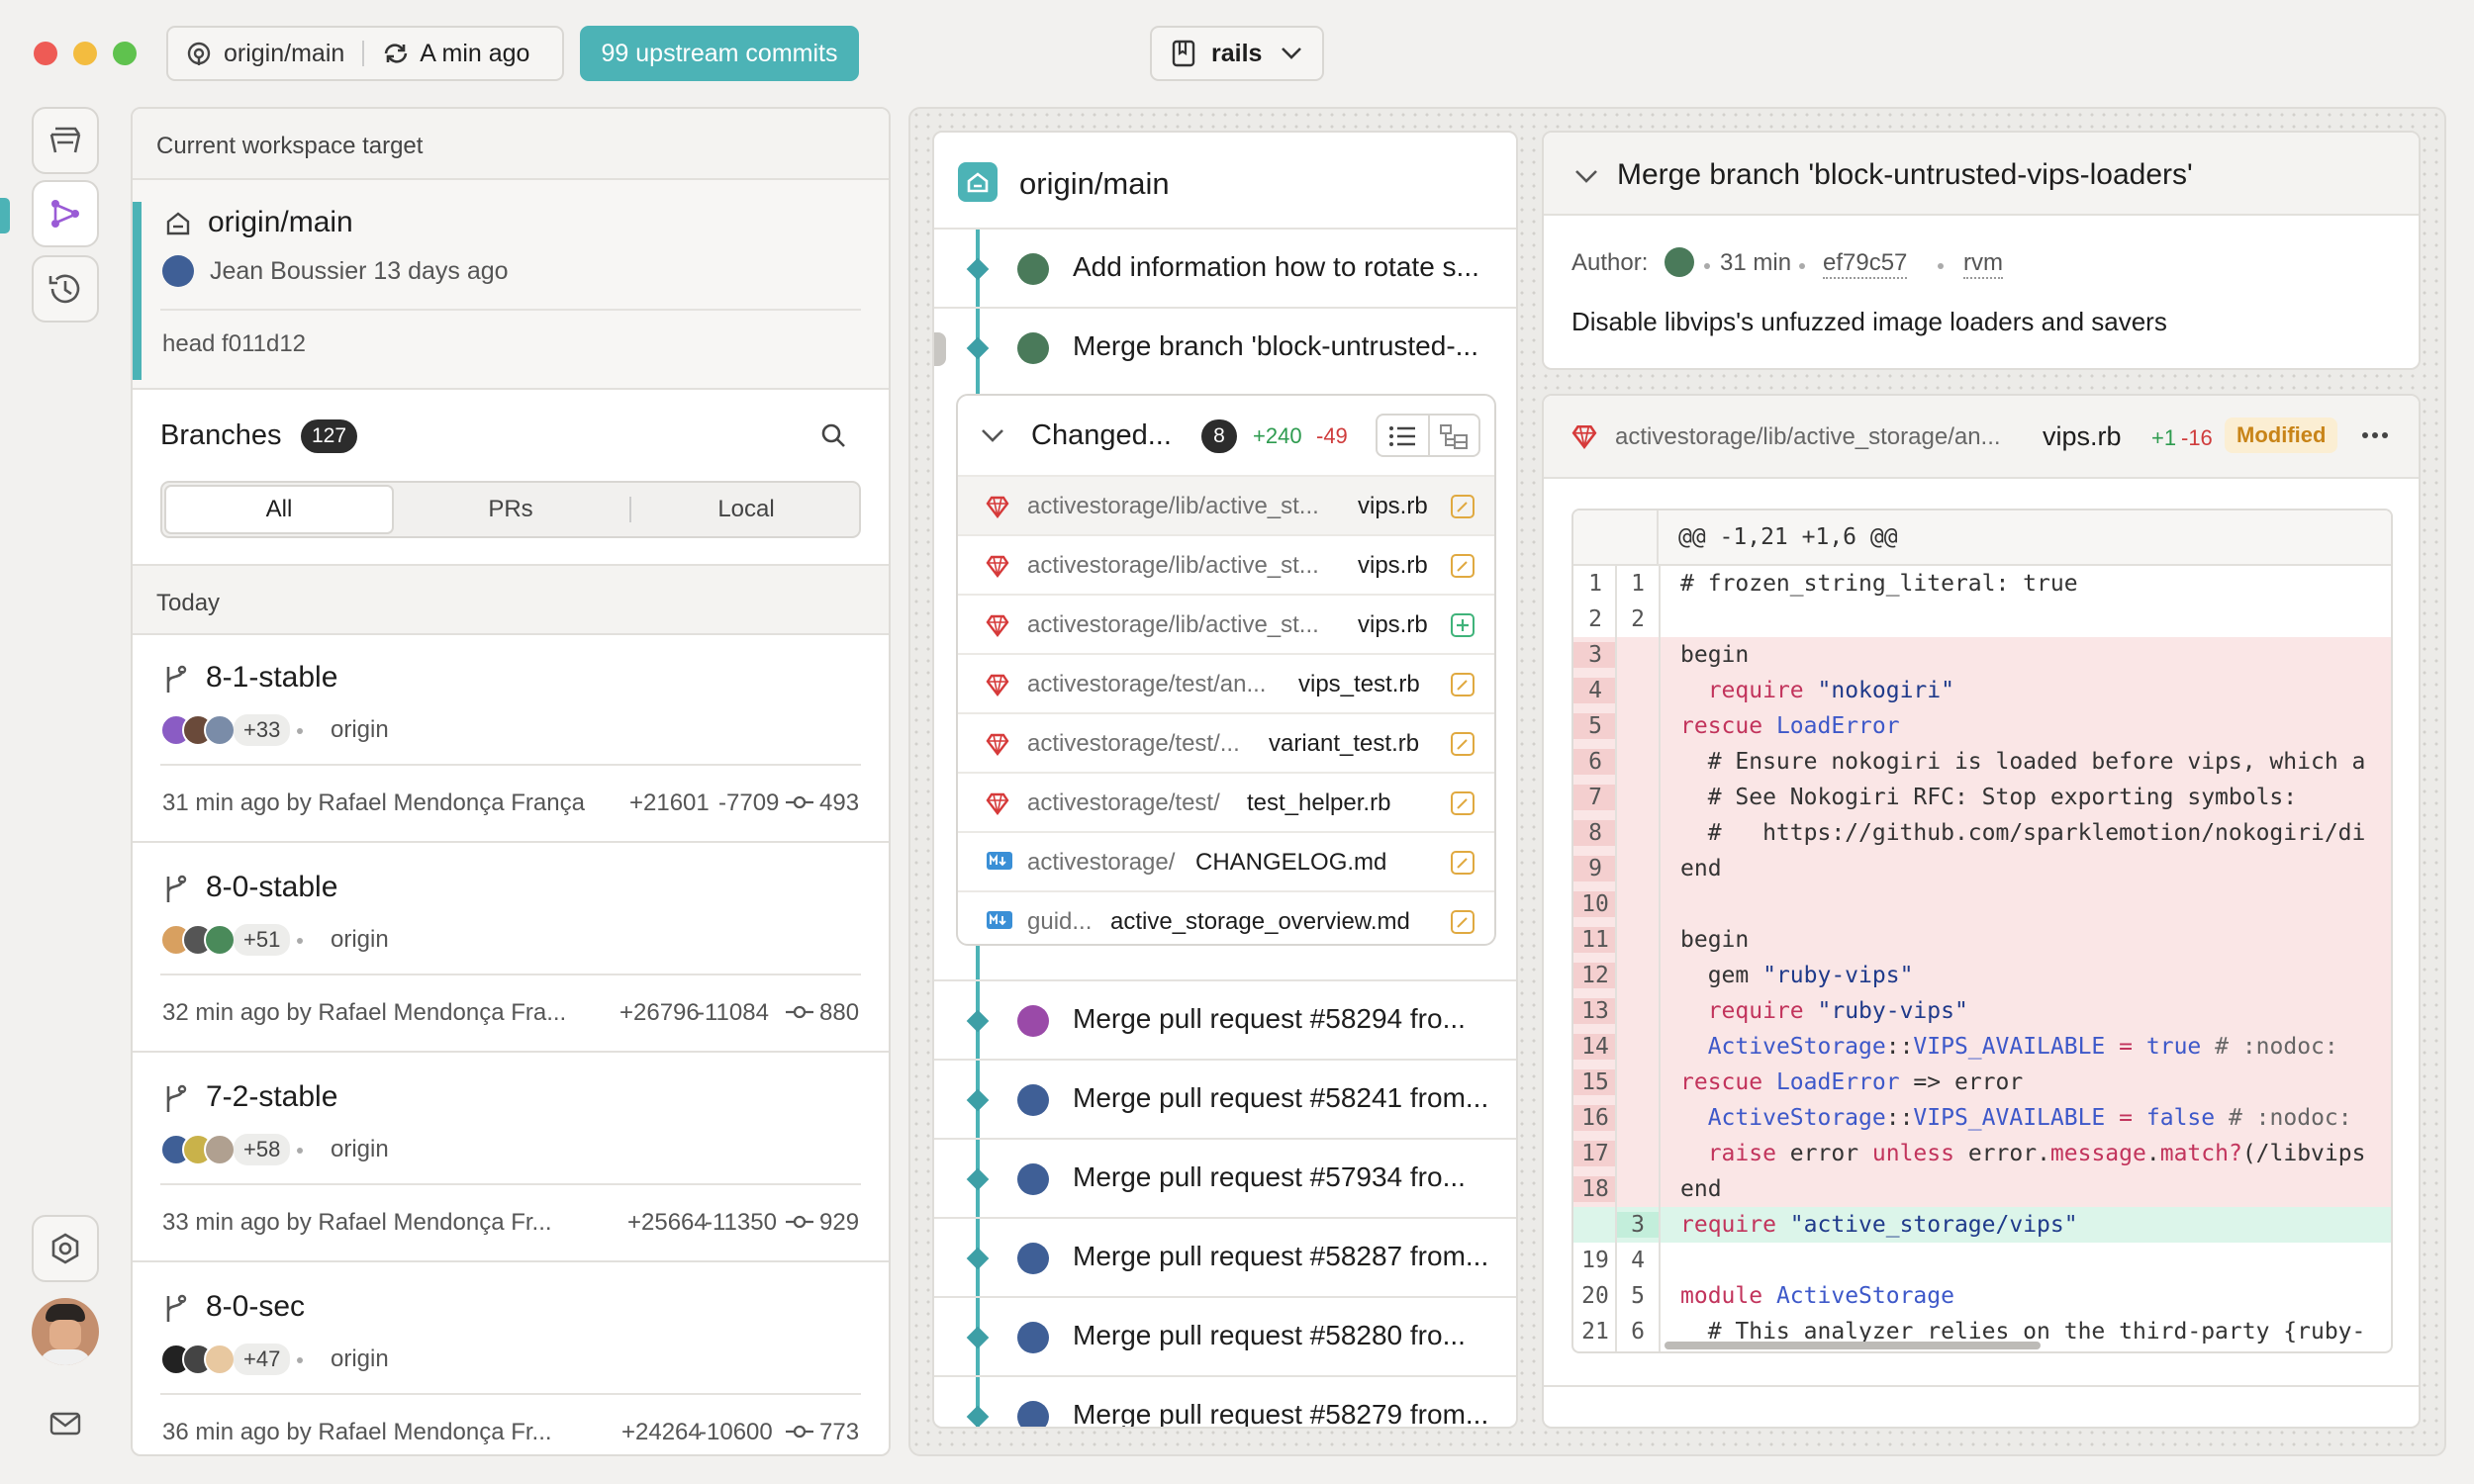  What do you see at coordinates (280, 222) in the screenshot?
I see `target-name: origin/main` at bounding box center [280, 222].